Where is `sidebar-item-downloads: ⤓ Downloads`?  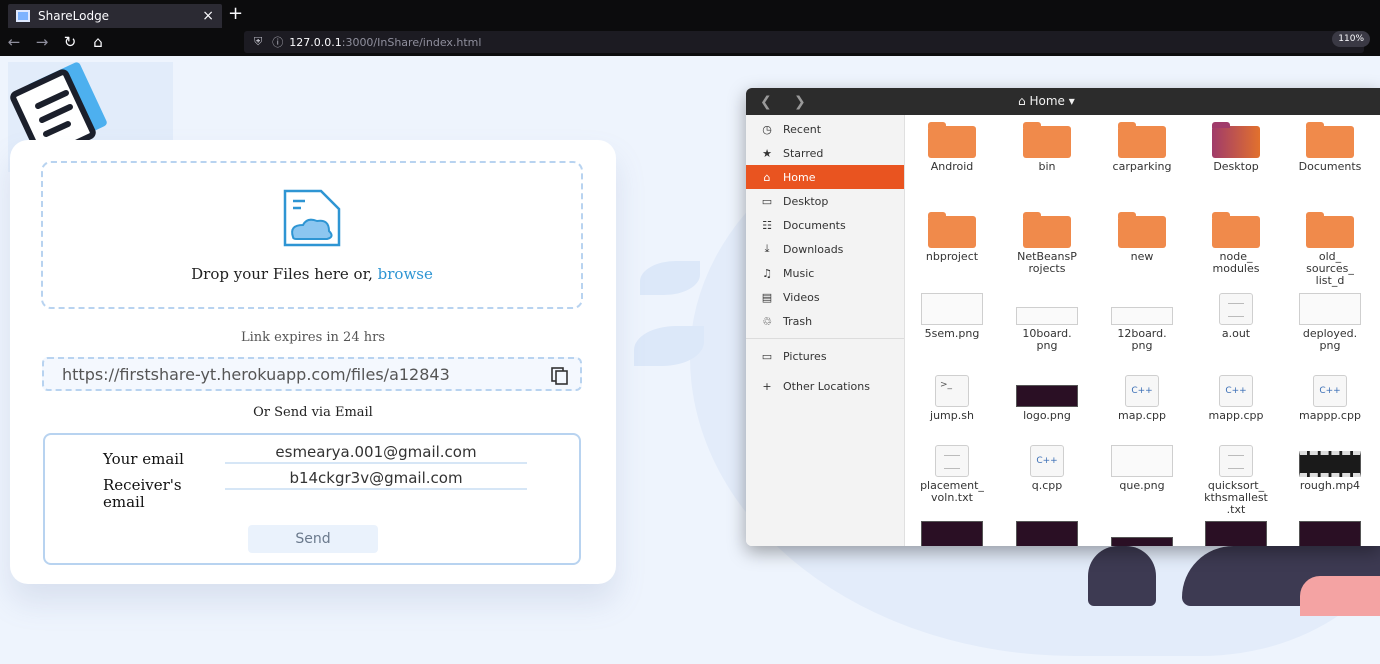
sidebar-item-downloads: ⤓ Downloads is located at coordinates (825, 249).